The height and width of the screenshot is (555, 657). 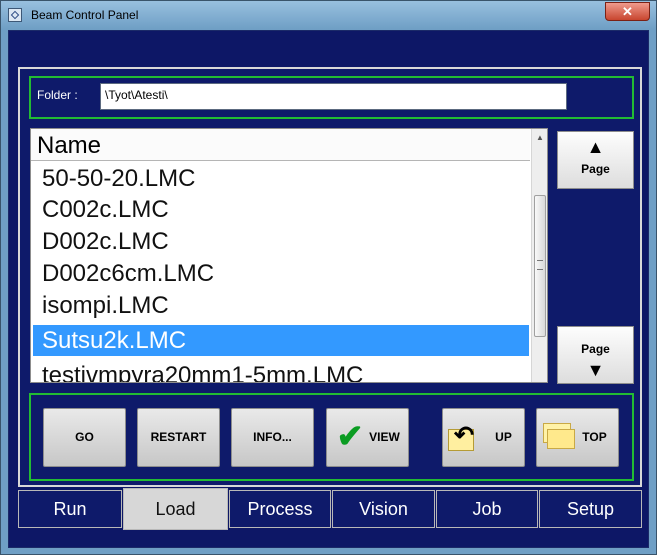 I want to click on name-column-header: Name, so click(x=280, y=145).